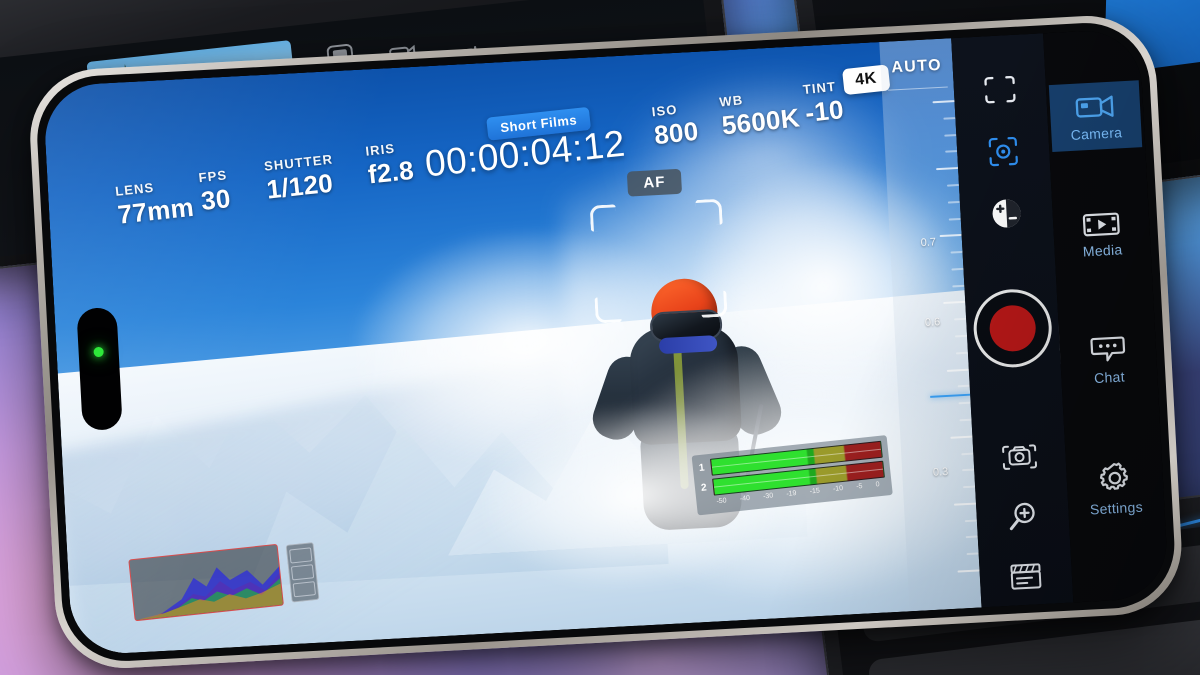 This screenshot has height=675, width=1200. I want to click on audio-scale-tick: -50, so click(722, 501).